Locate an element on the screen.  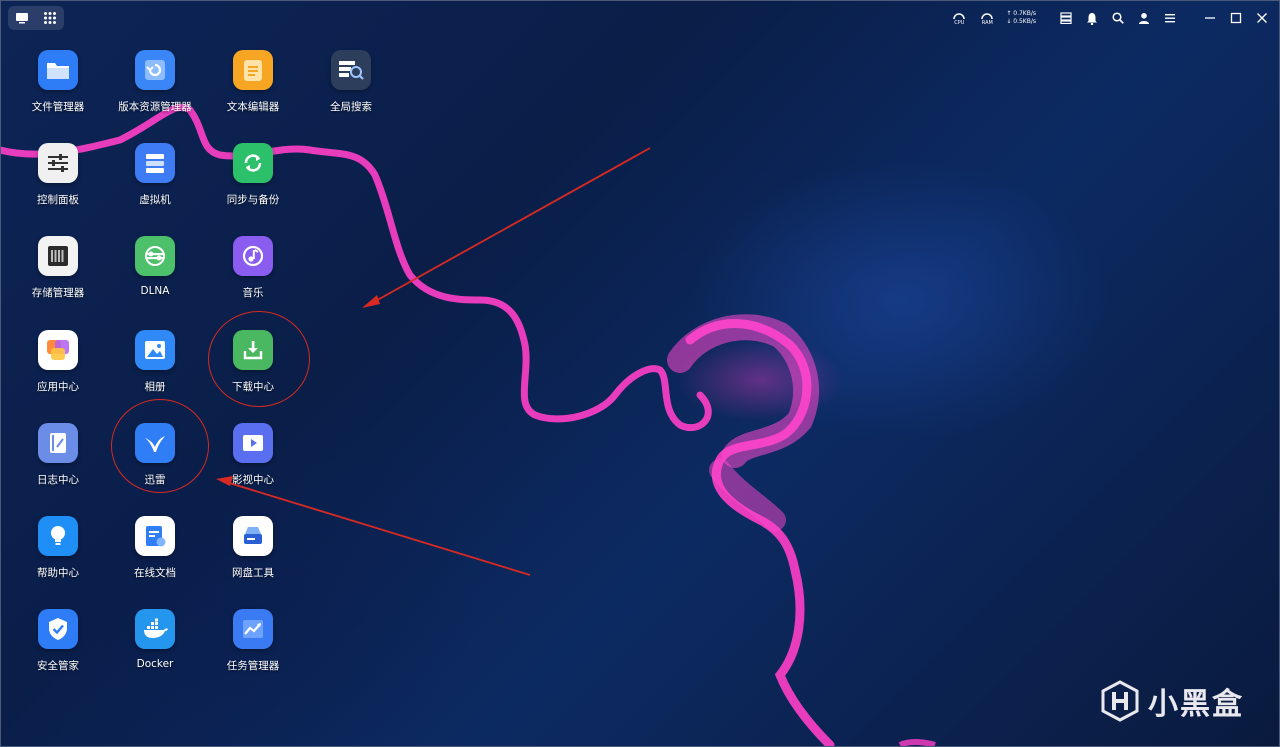
watermark-text: 小黑盒 is located at coordinates (1196, 704).